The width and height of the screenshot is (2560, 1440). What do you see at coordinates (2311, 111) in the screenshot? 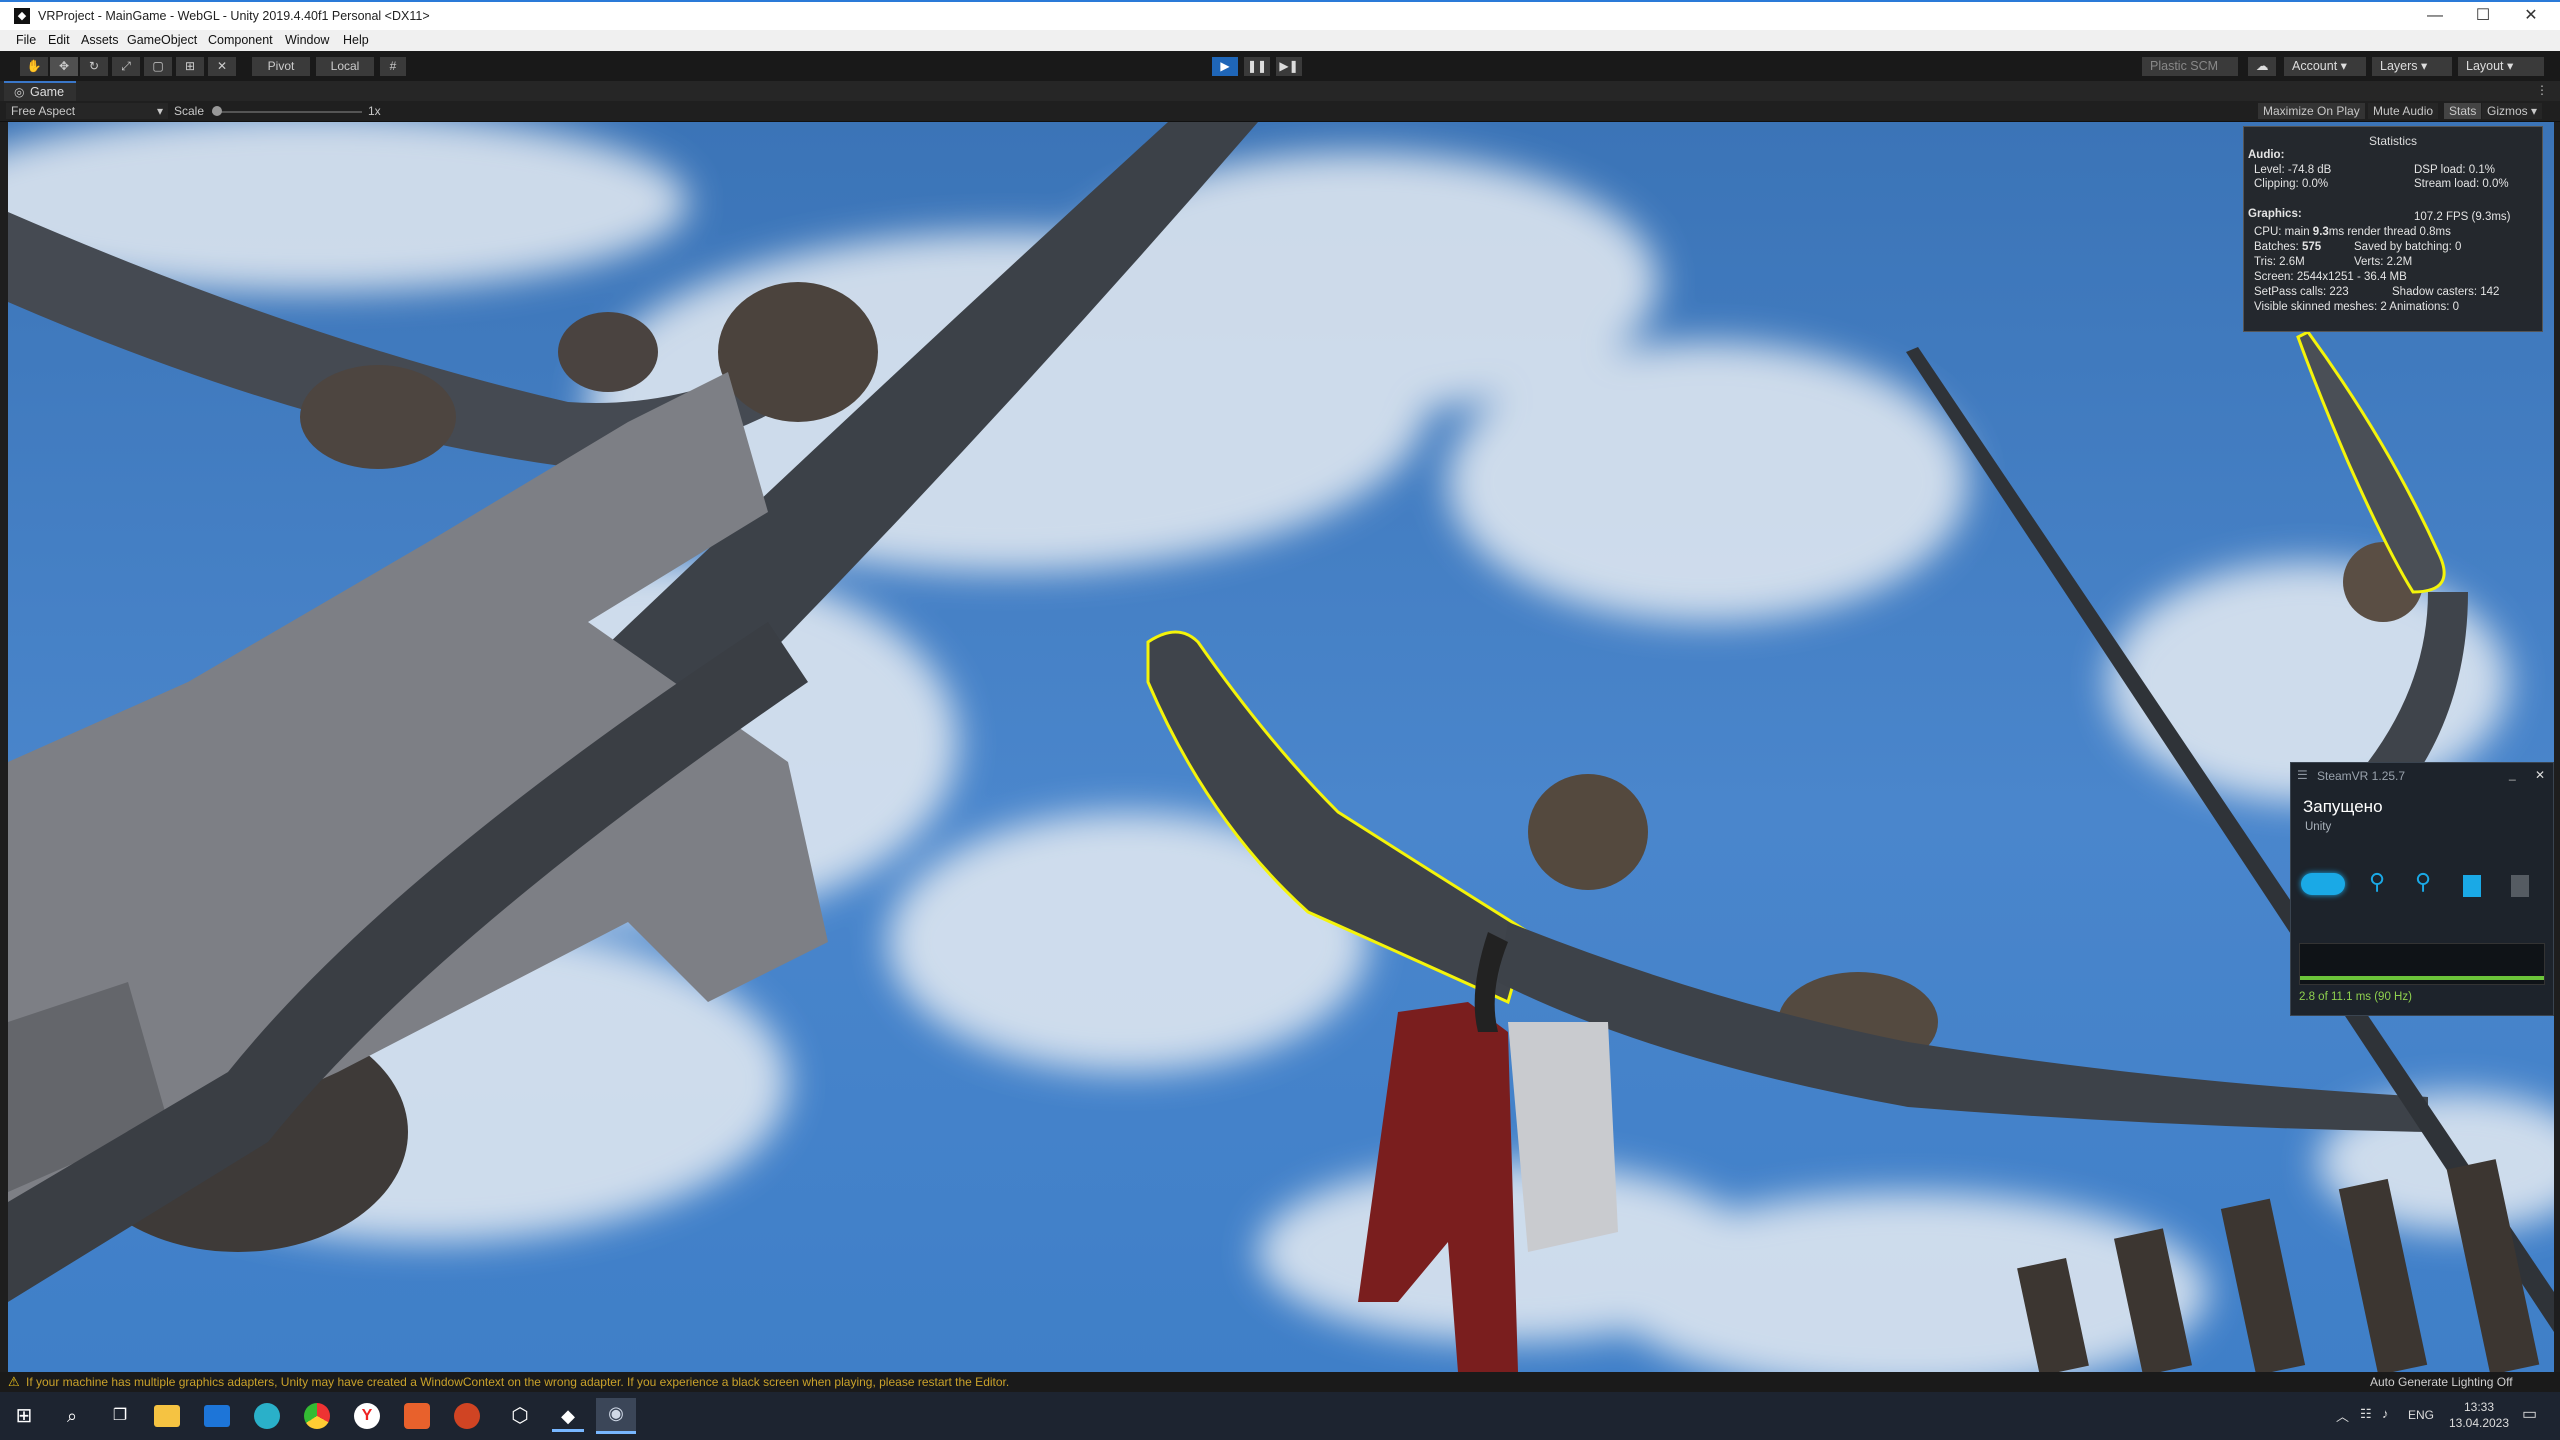
I see `maximize-on-play-button: Maximize On Play` at bounding box center [2311, 111].